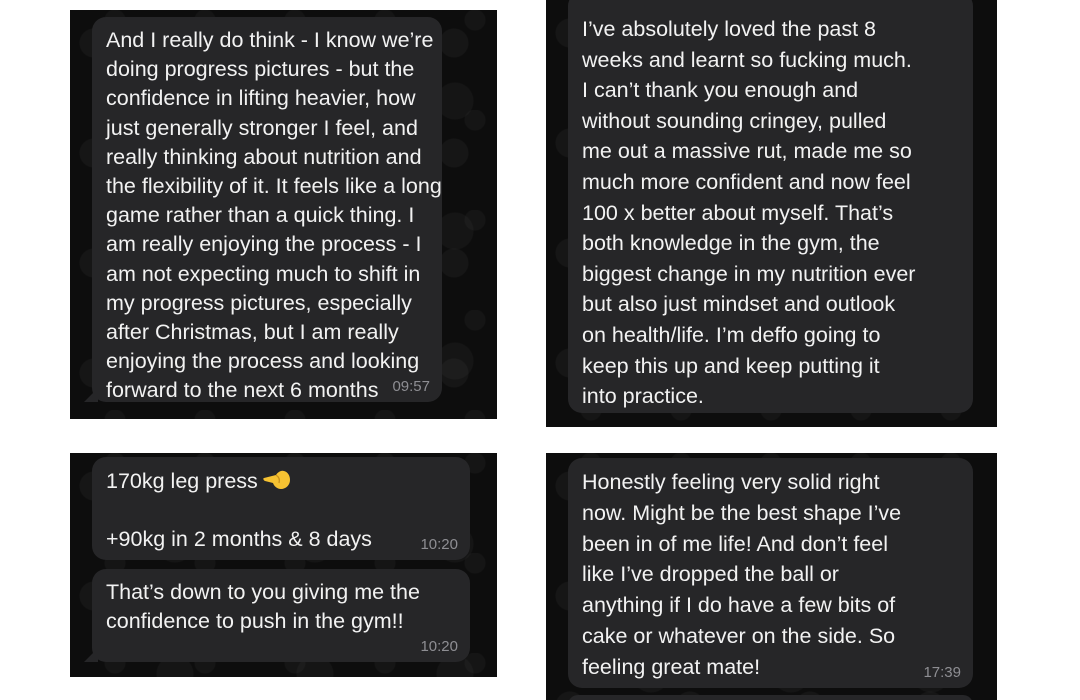  I want to click on message-line: keep this up and keep putting it, so click(731, 365).